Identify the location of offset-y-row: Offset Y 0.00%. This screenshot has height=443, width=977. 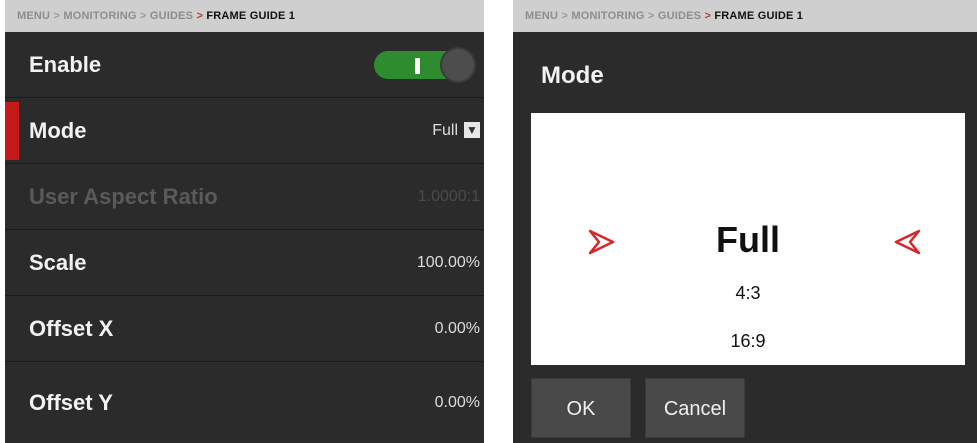
(244, 402).